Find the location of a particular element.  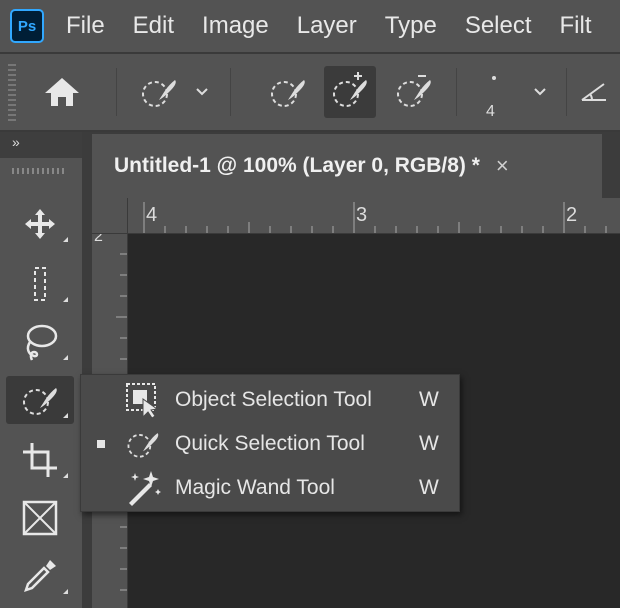

brush-angle-icon is located at coordinates (596, 92).